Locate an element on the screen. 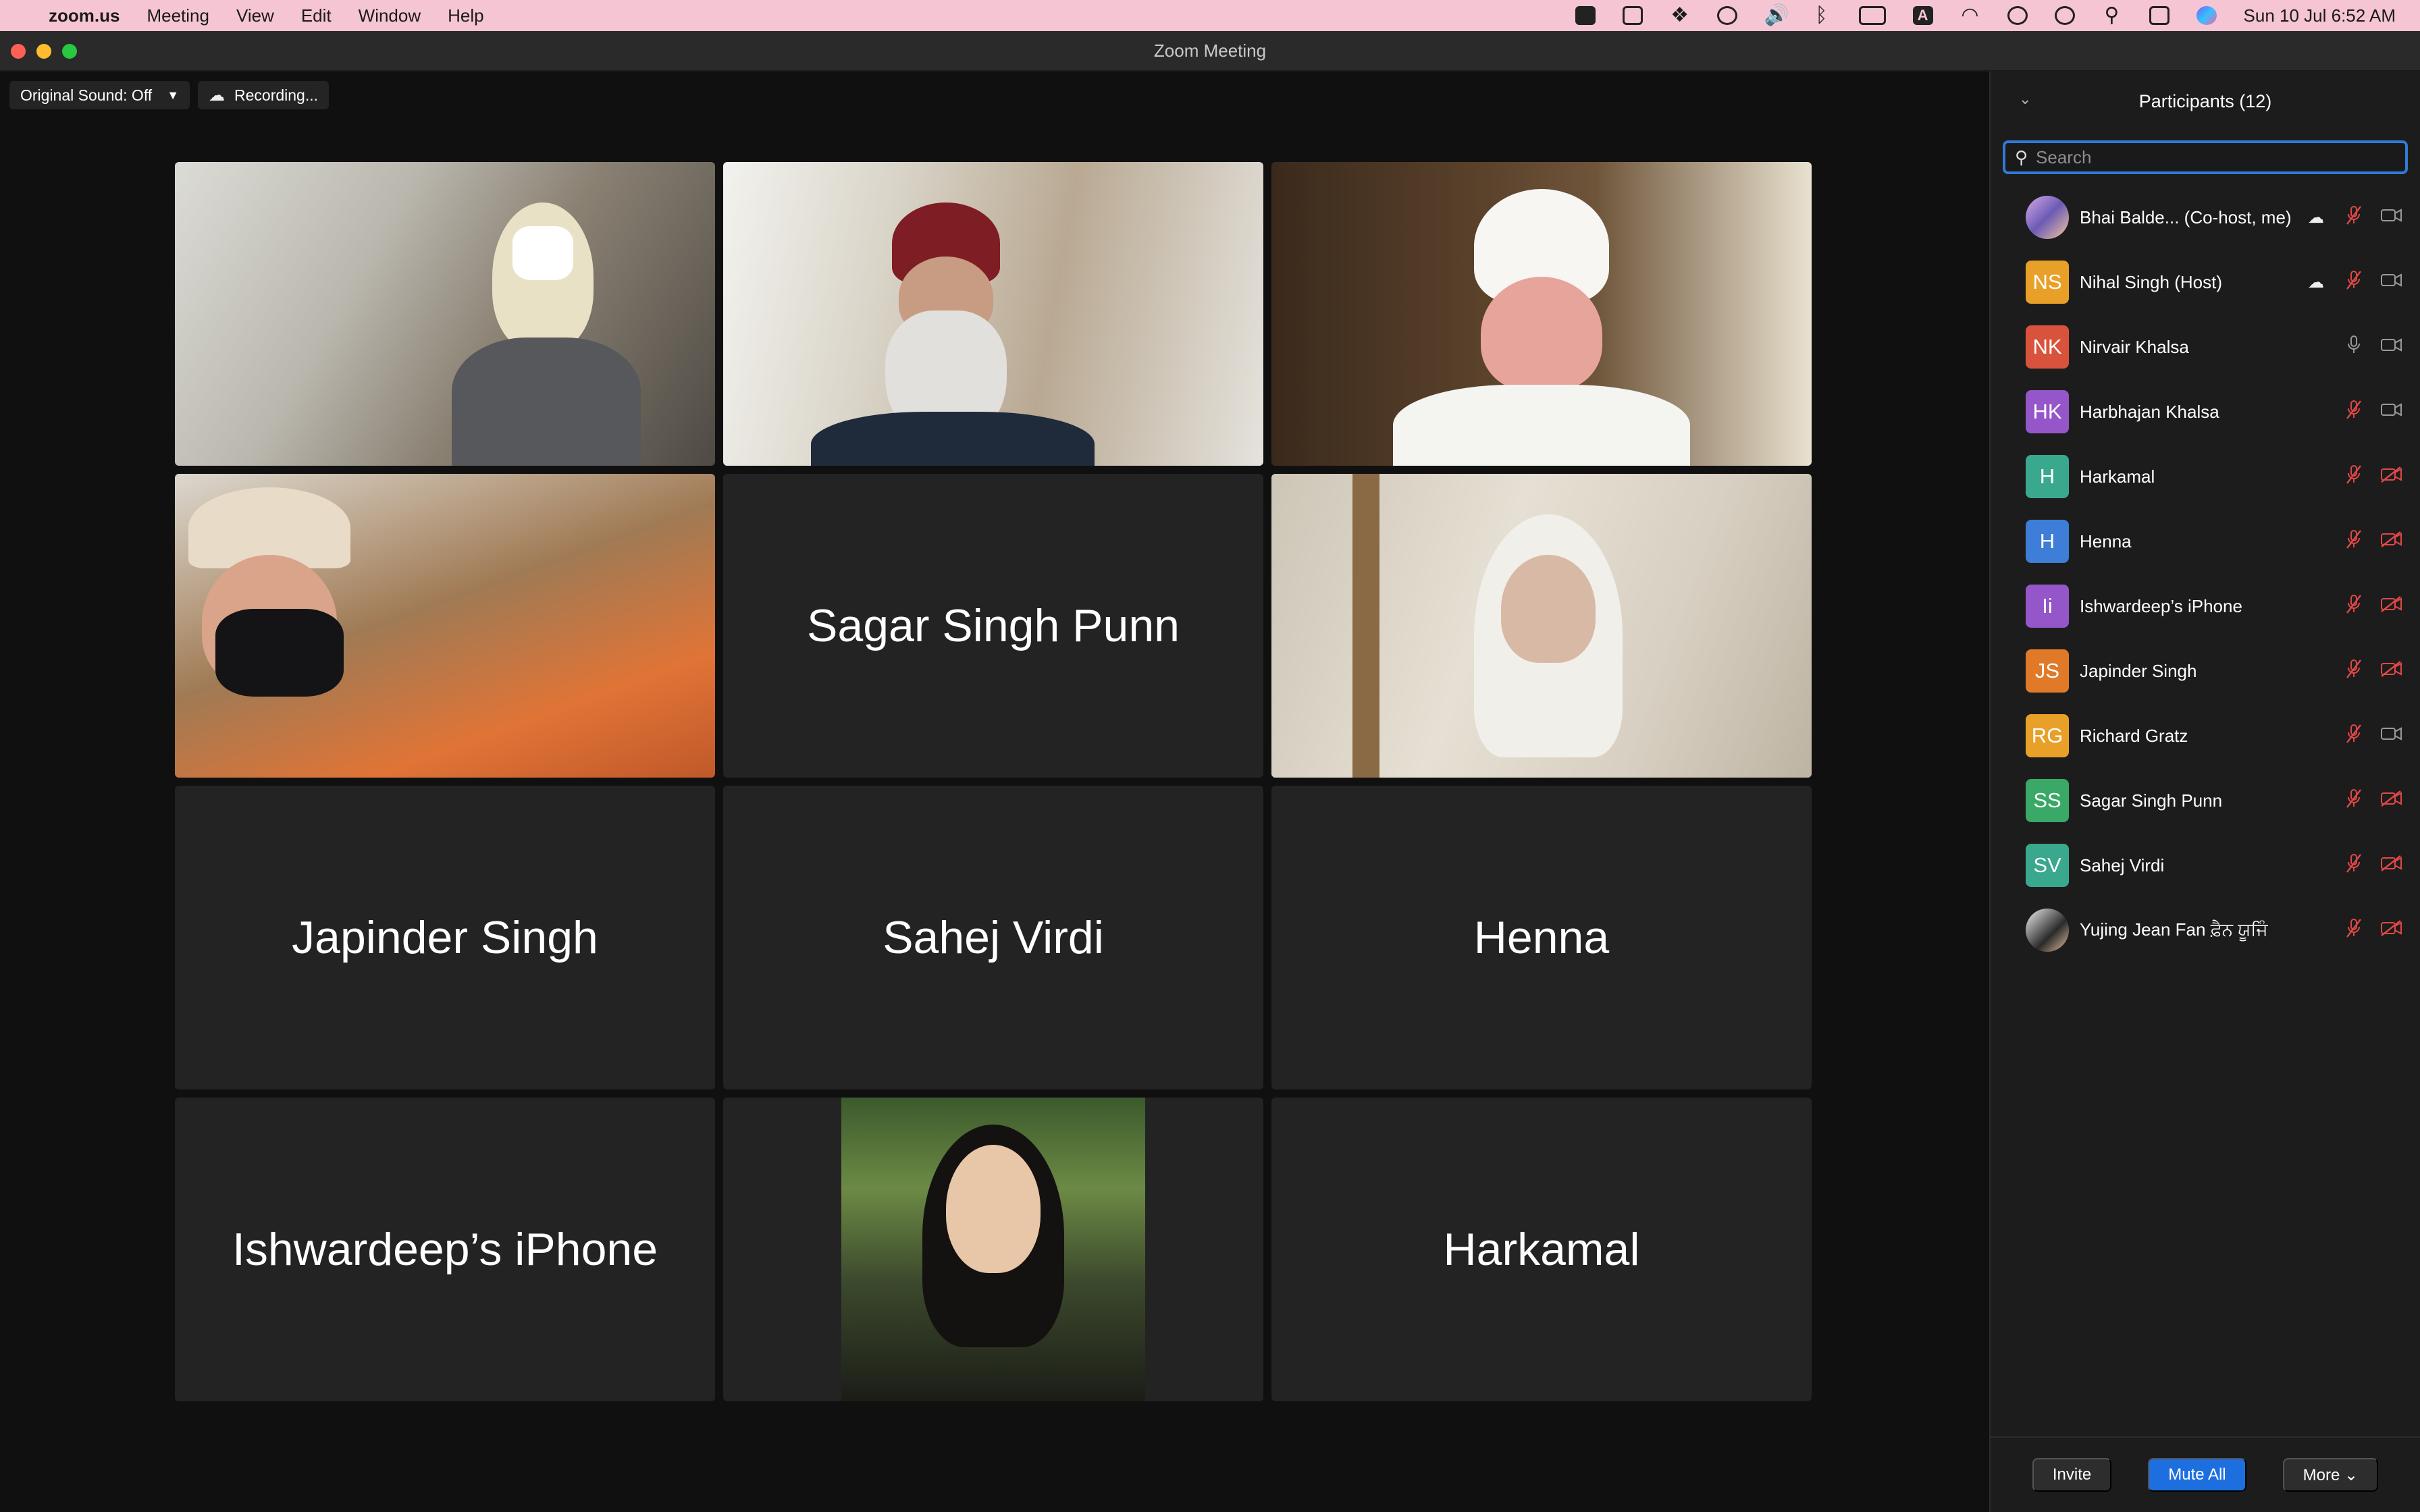  keyboard-input-icon: A is located at coordinates (1922, 15).